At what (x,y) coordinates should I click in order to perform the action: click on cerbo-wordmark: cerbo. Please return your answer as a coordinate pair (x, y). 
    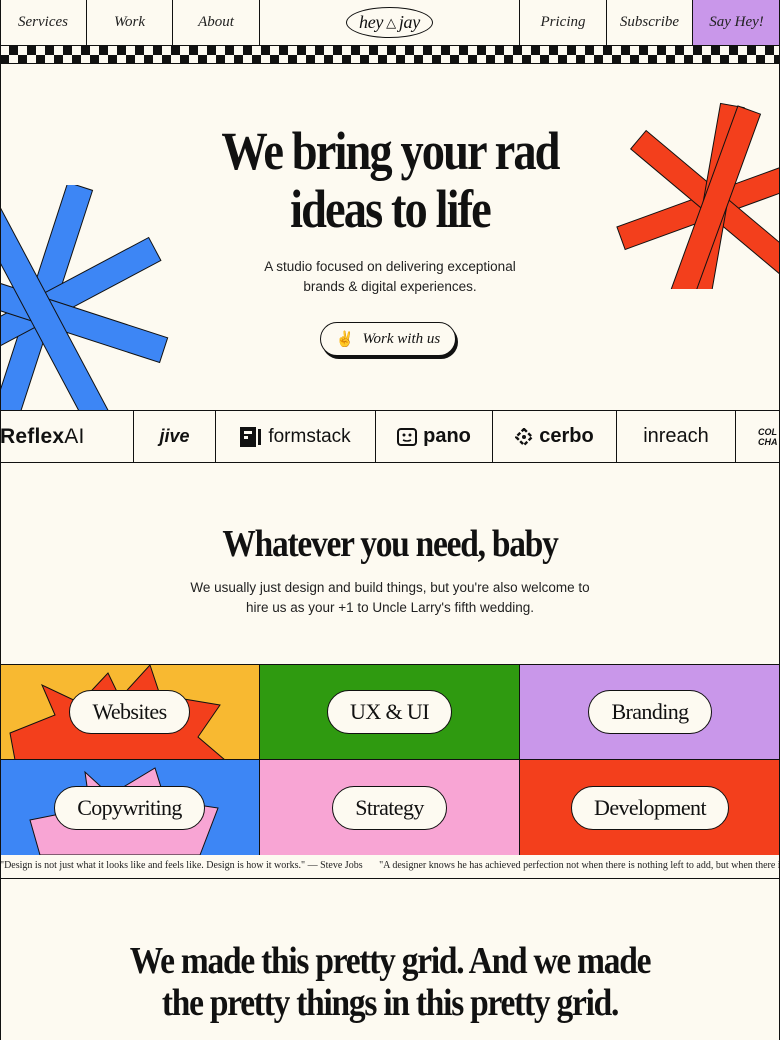
    Looking at the image, I should click on (566, 436).